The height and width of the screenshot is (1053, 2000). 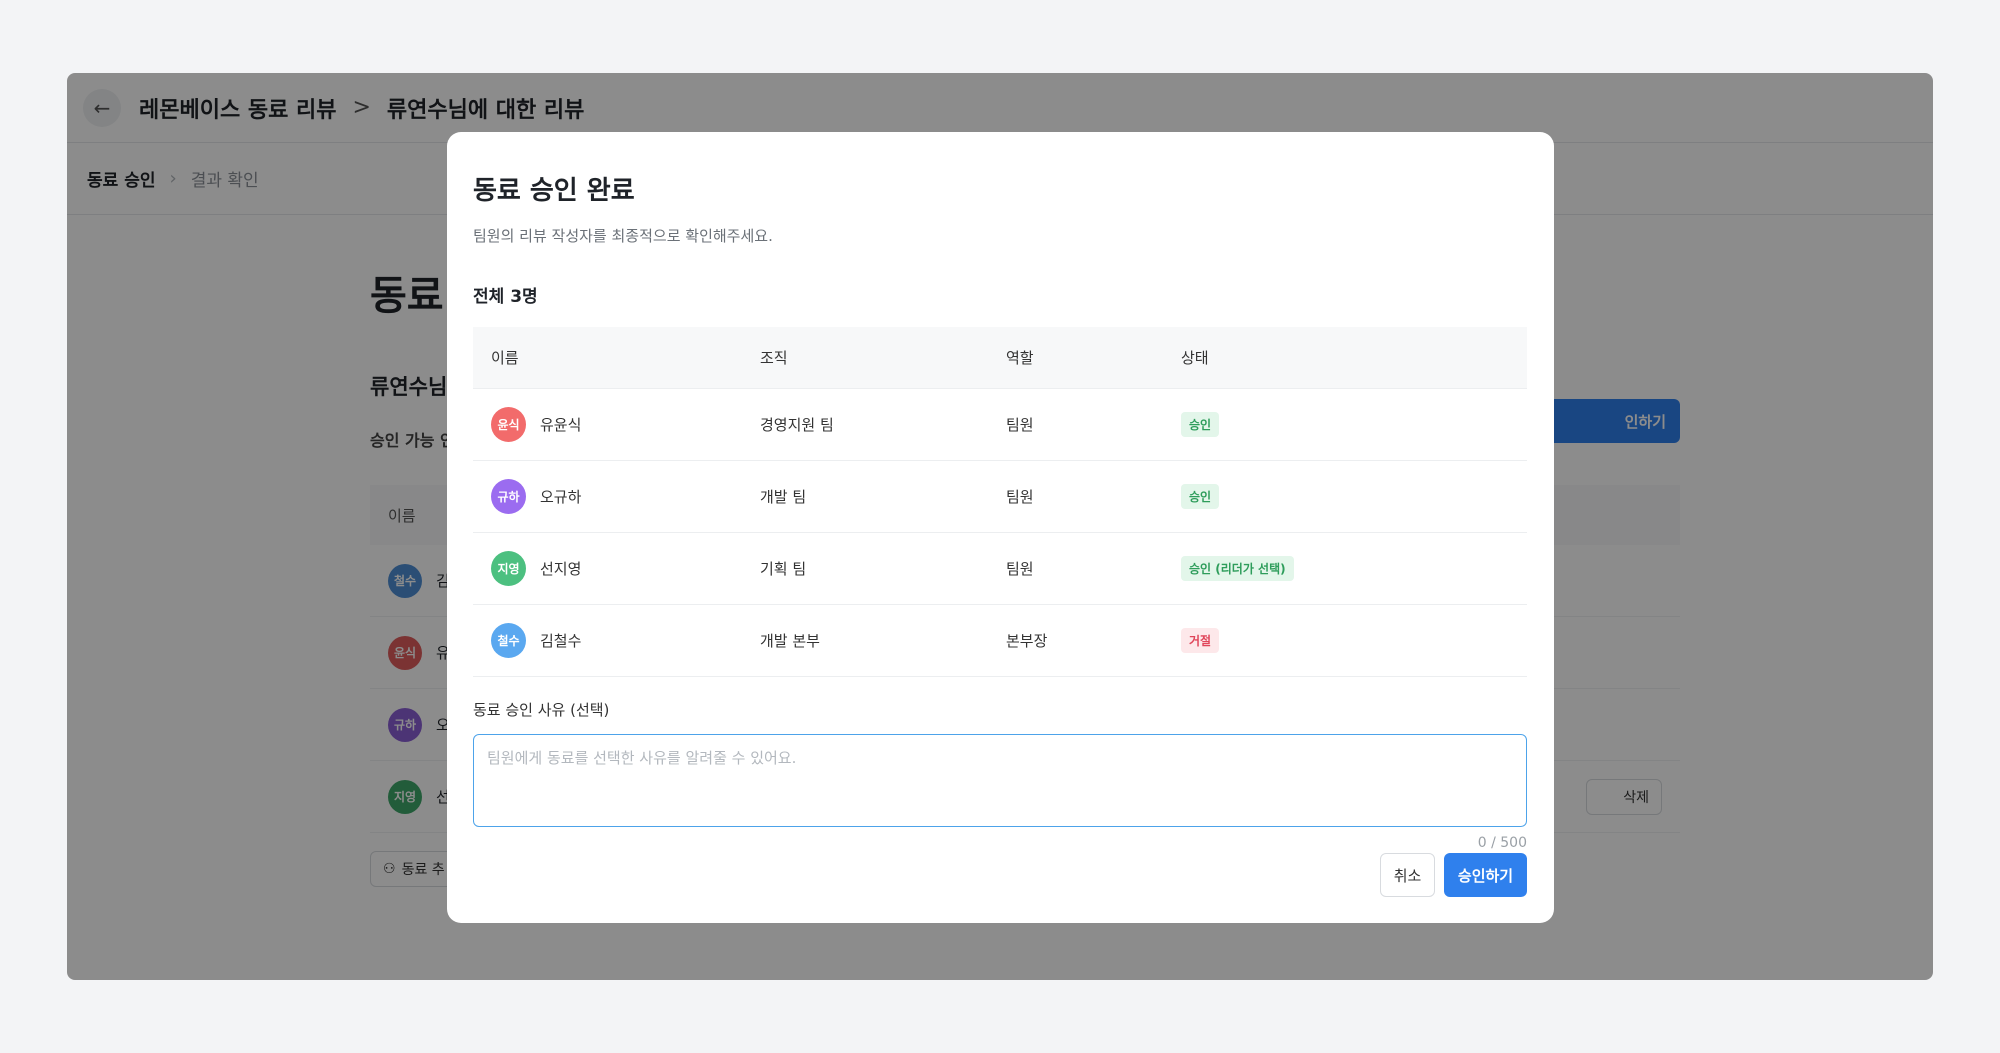 I want to click on col-org: 조직, so click(x=774, y=358).